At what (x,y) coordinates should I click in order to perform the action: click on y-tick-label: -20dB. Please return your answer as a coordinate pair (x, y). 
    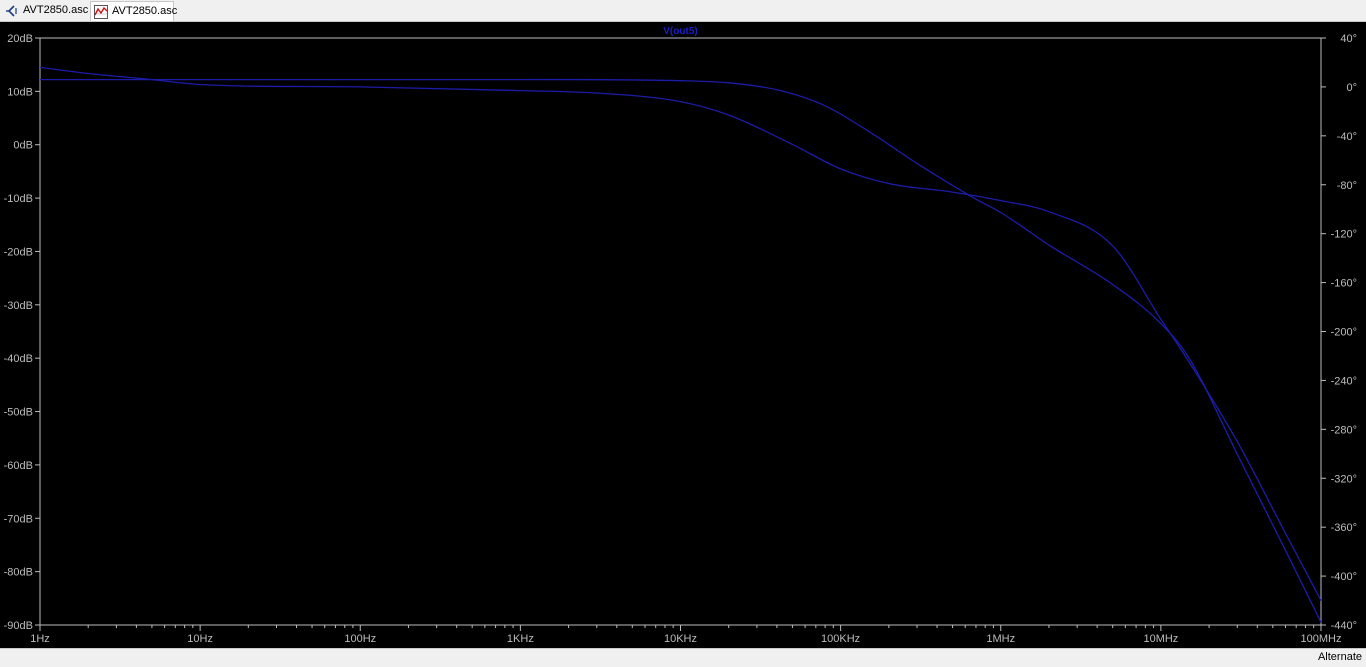
    Looking at the image, I should click on (18, 252).